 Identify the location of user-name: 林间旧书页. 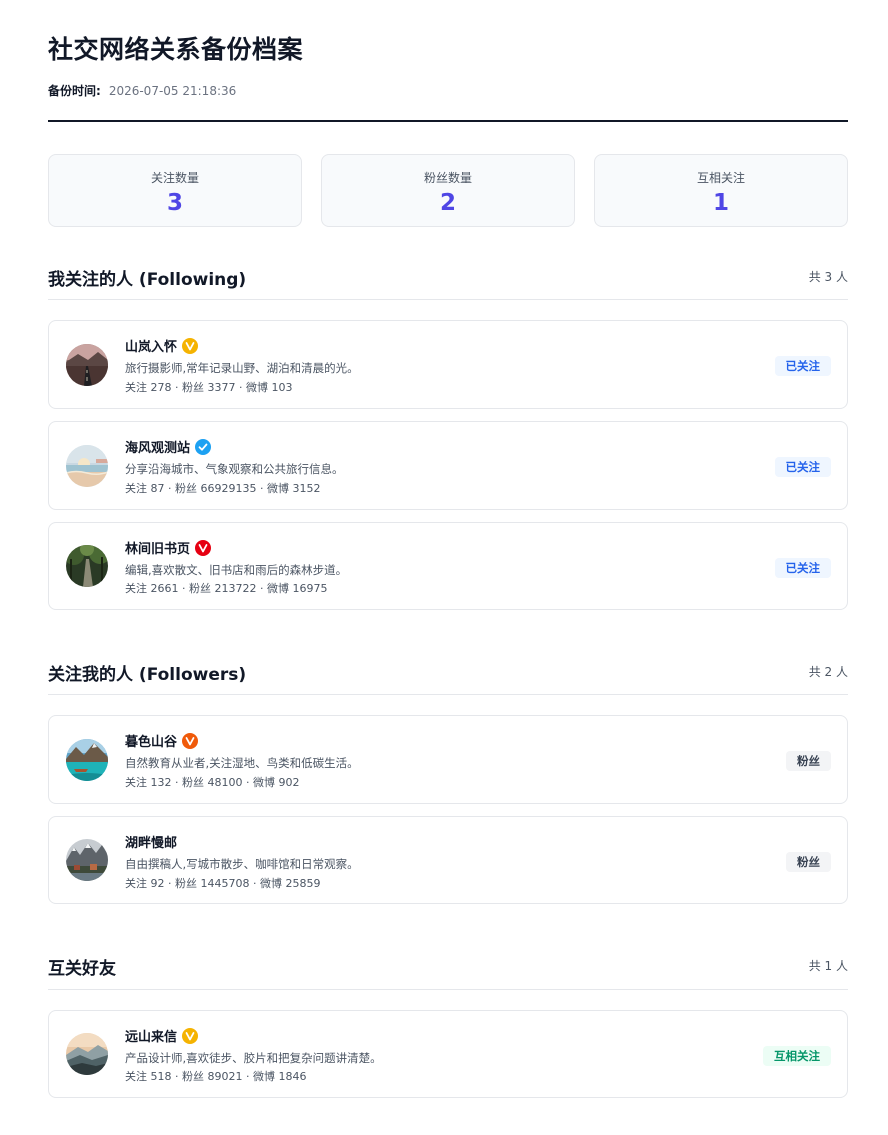
(168, 547).